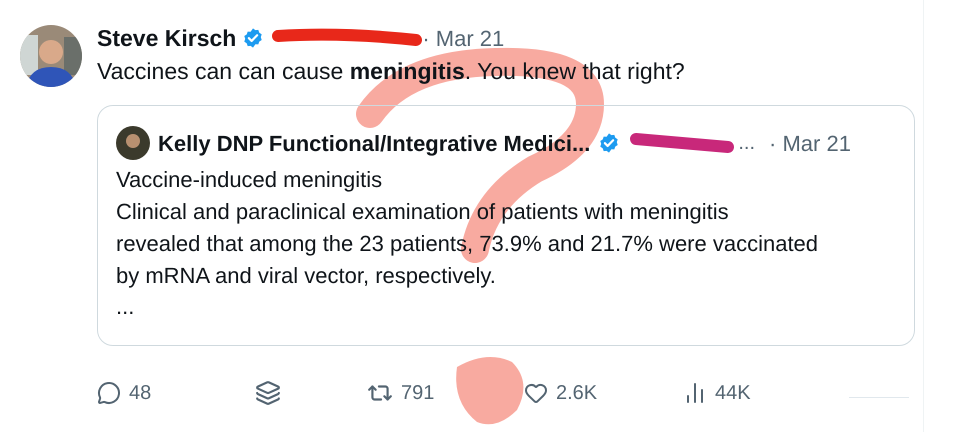 The height and width of the screenshot is (432, 954). What do you see at coordinates (810, 144) in the screenshot?
I see `quoted-date: · Mar 21` at bounding box center [810, 144].